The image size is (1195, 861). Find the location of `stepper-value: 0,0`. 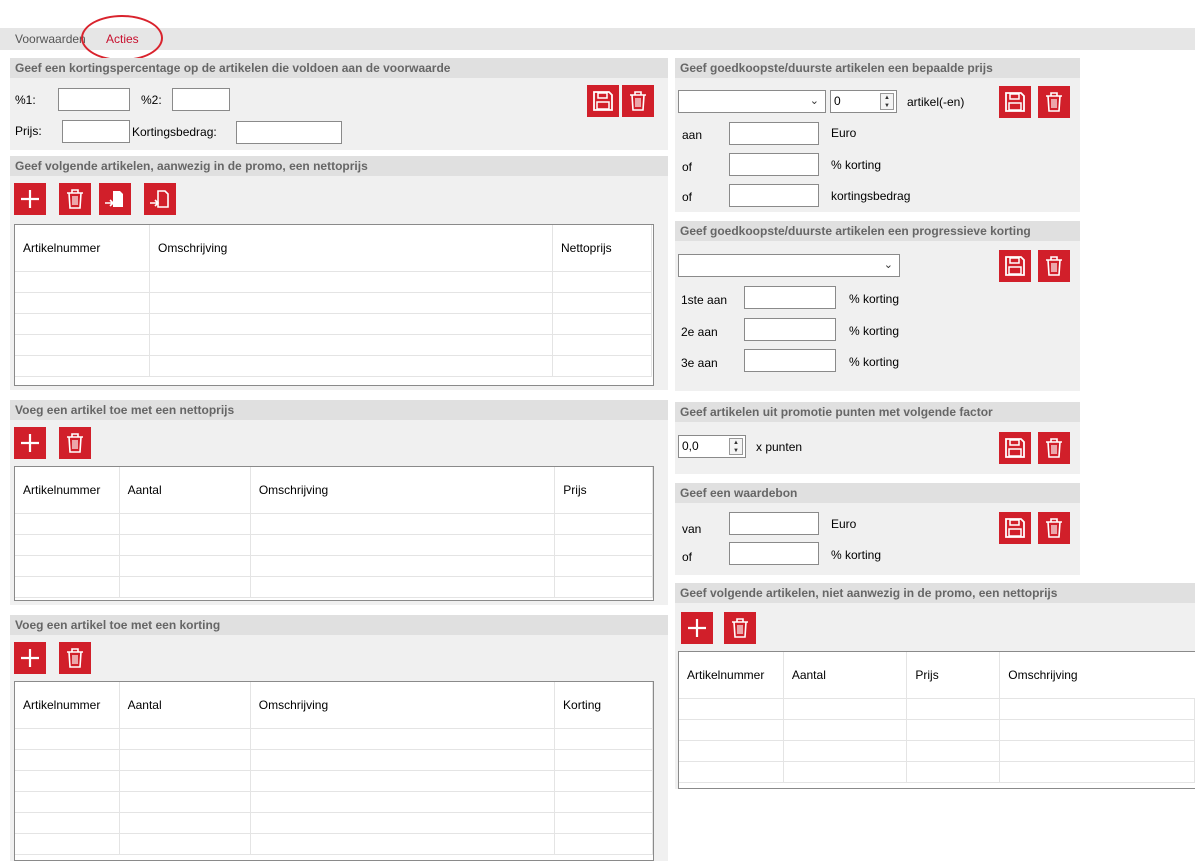

stepper-value: 0,0 is located at coordinates (690, 446).